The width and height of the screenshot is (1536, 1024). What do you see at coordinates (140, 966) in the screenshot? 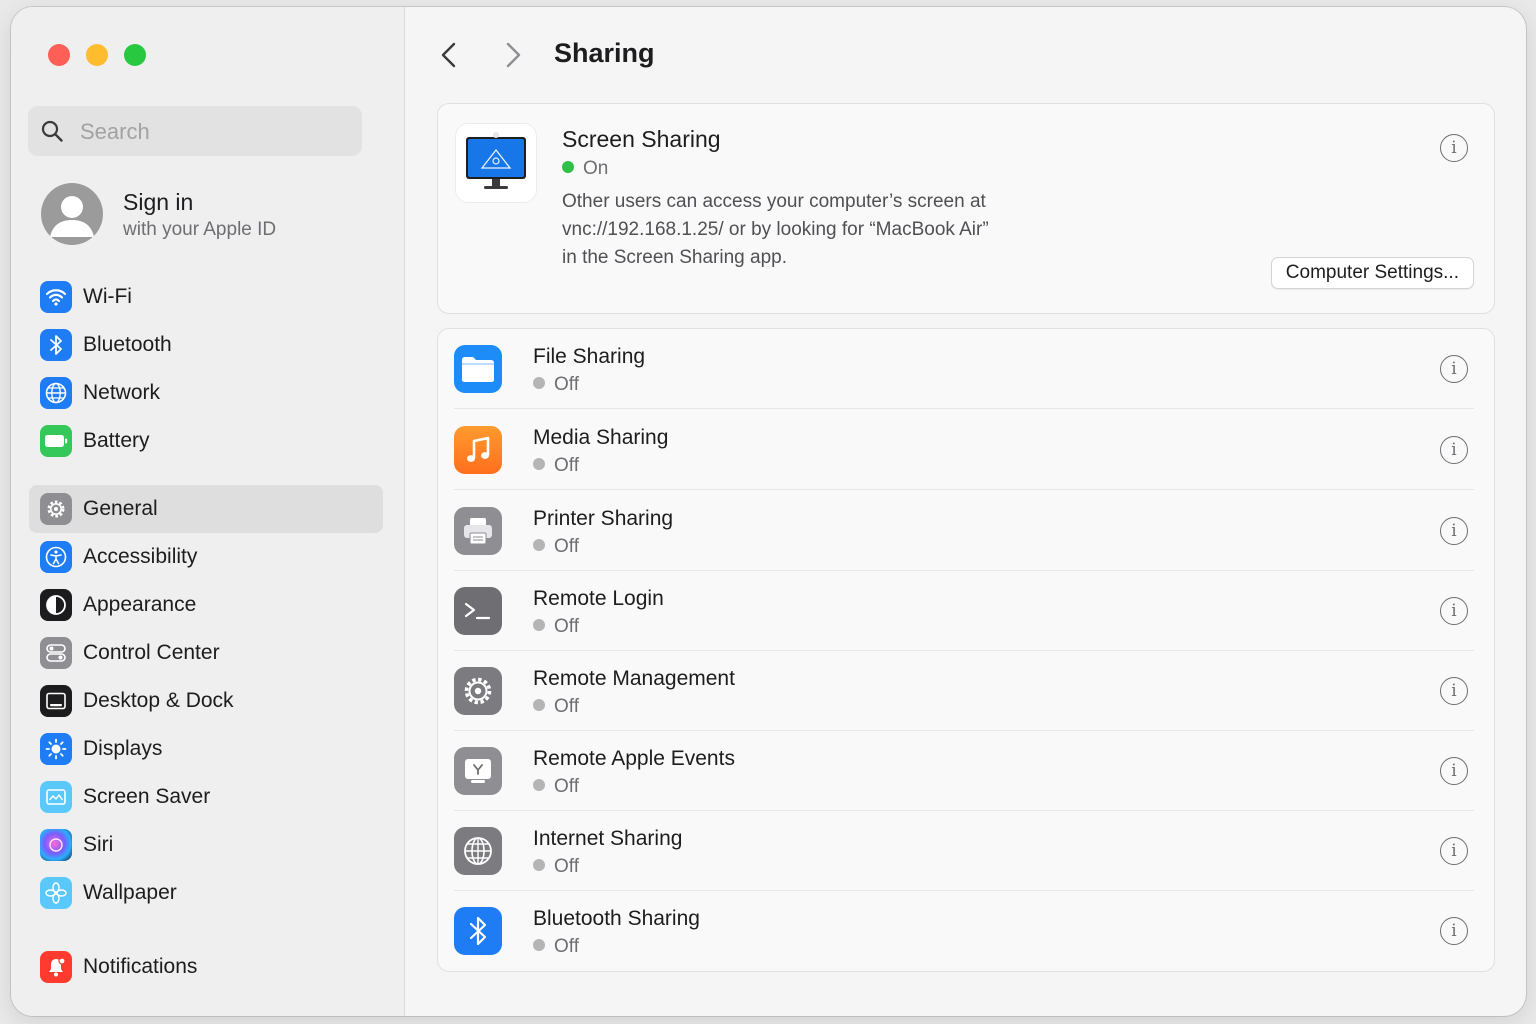
I see `sidebar-item-label: Notifications` at bounding box center [140, 966].